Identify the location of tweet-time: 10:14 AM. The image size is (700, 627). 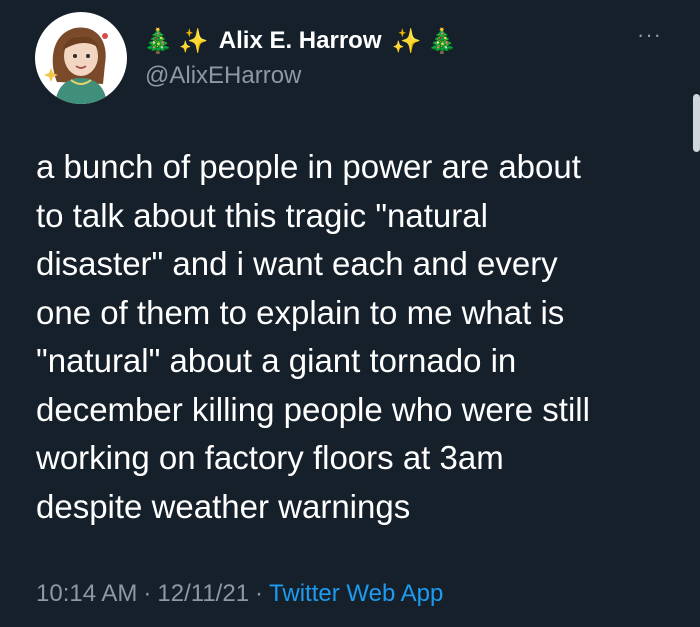
(86, 594).